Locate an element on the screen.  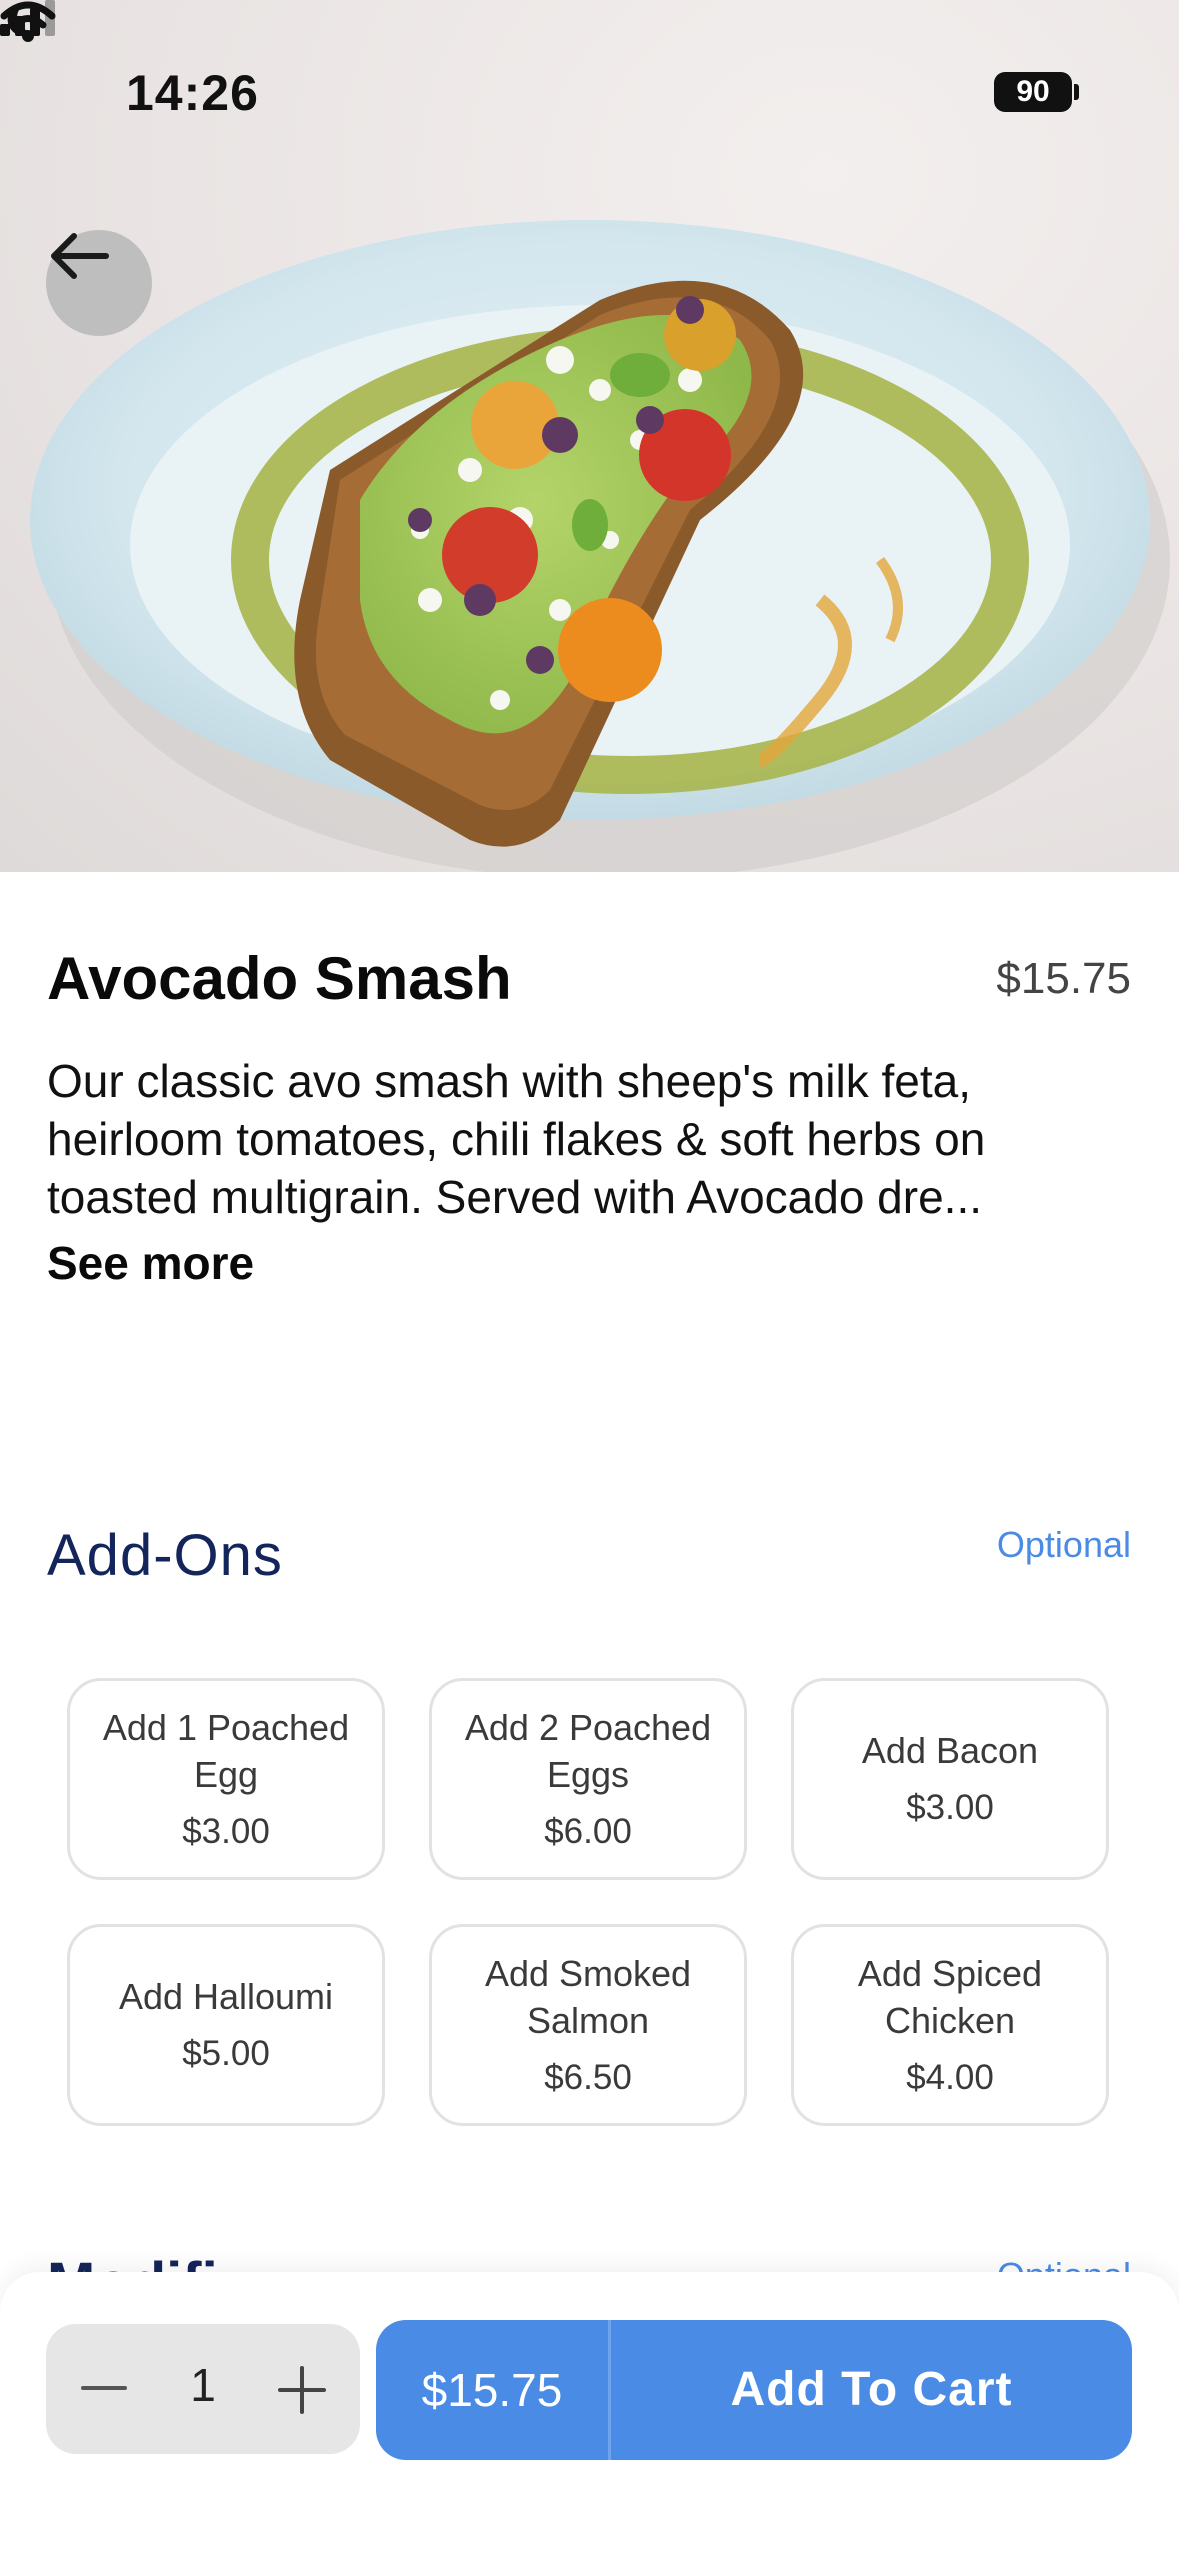
increase-quantity-button is located at coordinates (302, 2390).